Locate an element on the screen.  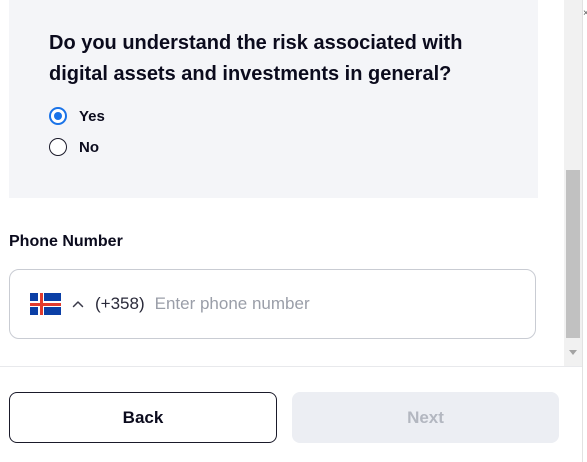
radio-option-no: No is located at coordinates (74, 147).